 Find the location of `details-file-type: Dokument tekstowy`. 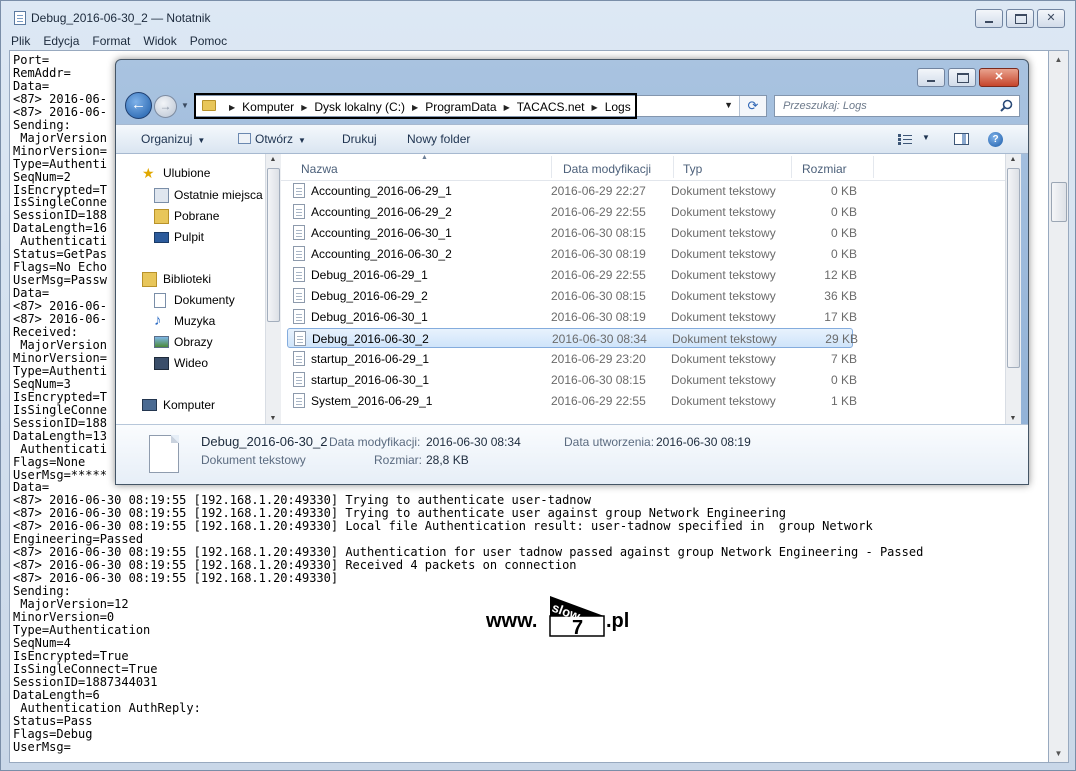

details-file-type: Dokument tekstowy is located at coordinates (253, 460).